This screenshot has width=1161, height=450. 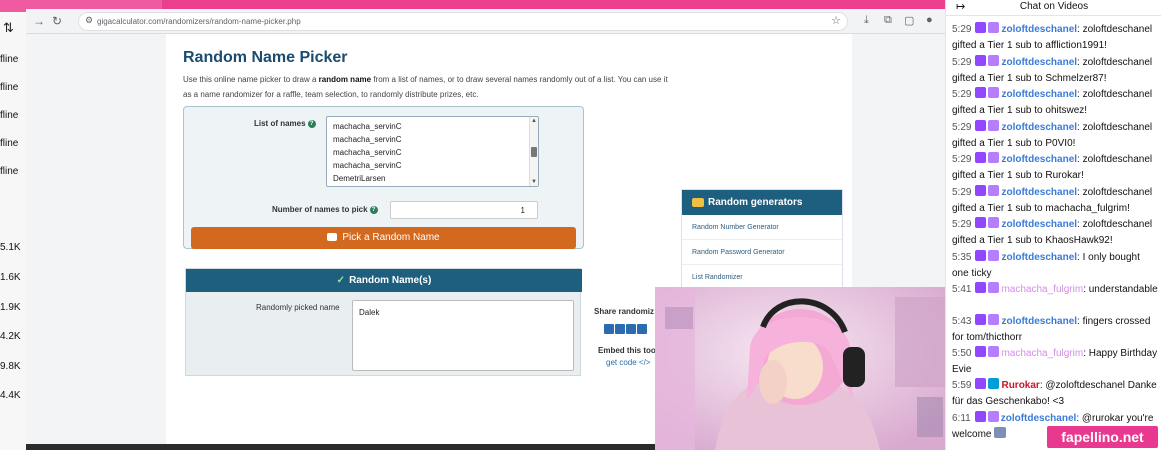 What do you see at coordinates (762, 227) in the screenshot?
I see `generator-link: Random Number Generator` at bounding box center [762, 227].